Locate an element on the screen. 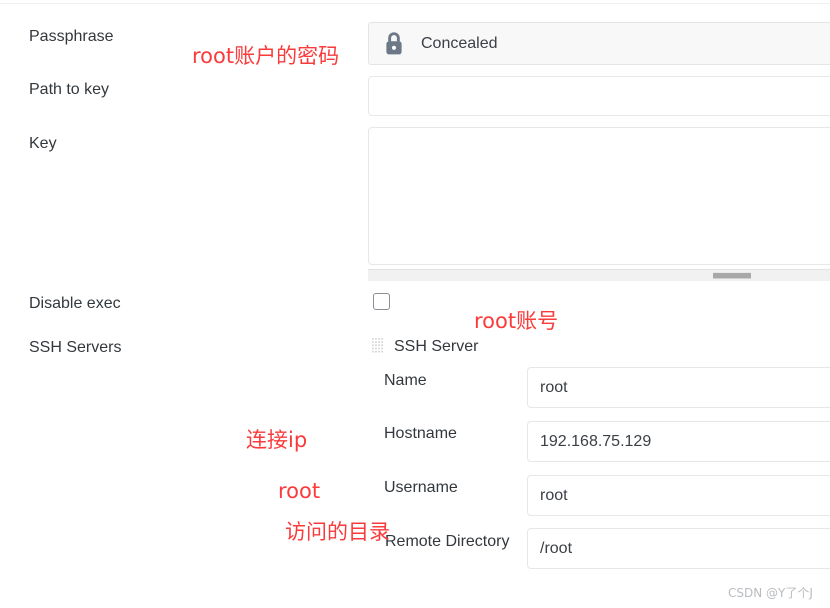 The height and width of the screenshot is (608, 830). drag-handle-icon is located at coordinates (377, 347).